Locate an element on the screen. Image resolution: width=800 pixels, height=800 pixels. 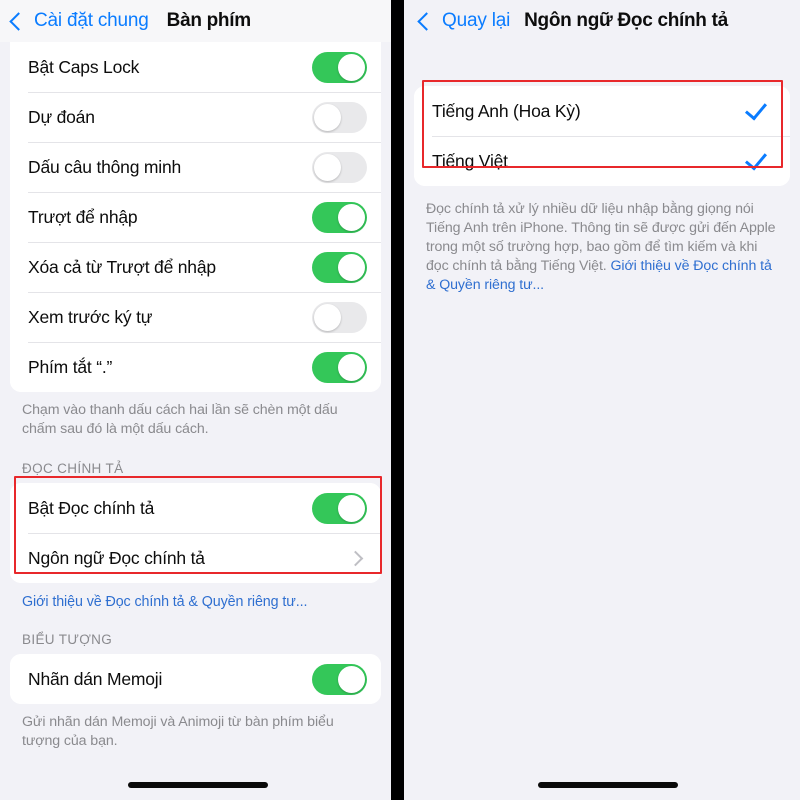
dictation-languages-group: Tiếng Anh (Hoa Kỳ) Tiếng Việt is located at coordinates (602, 136).